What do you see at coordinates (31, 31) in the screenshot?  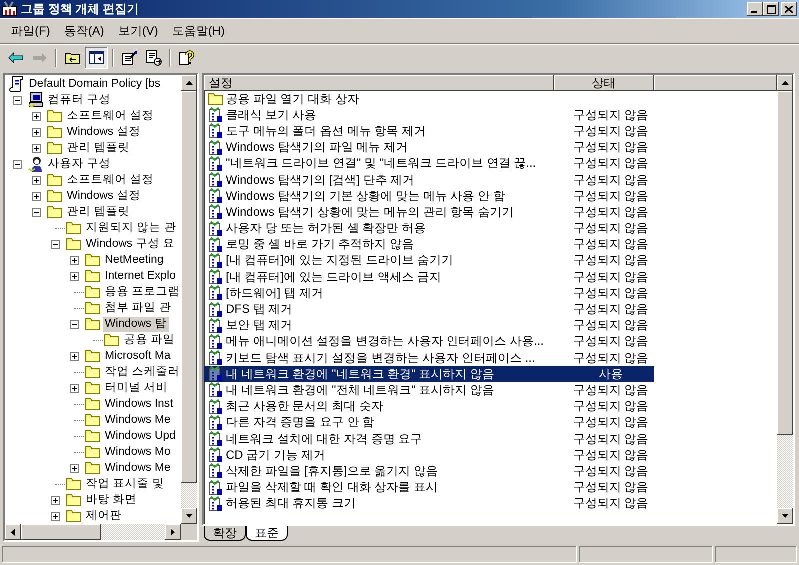 I see `menu-item: 파일(F)` at bounding box center [31, 31].